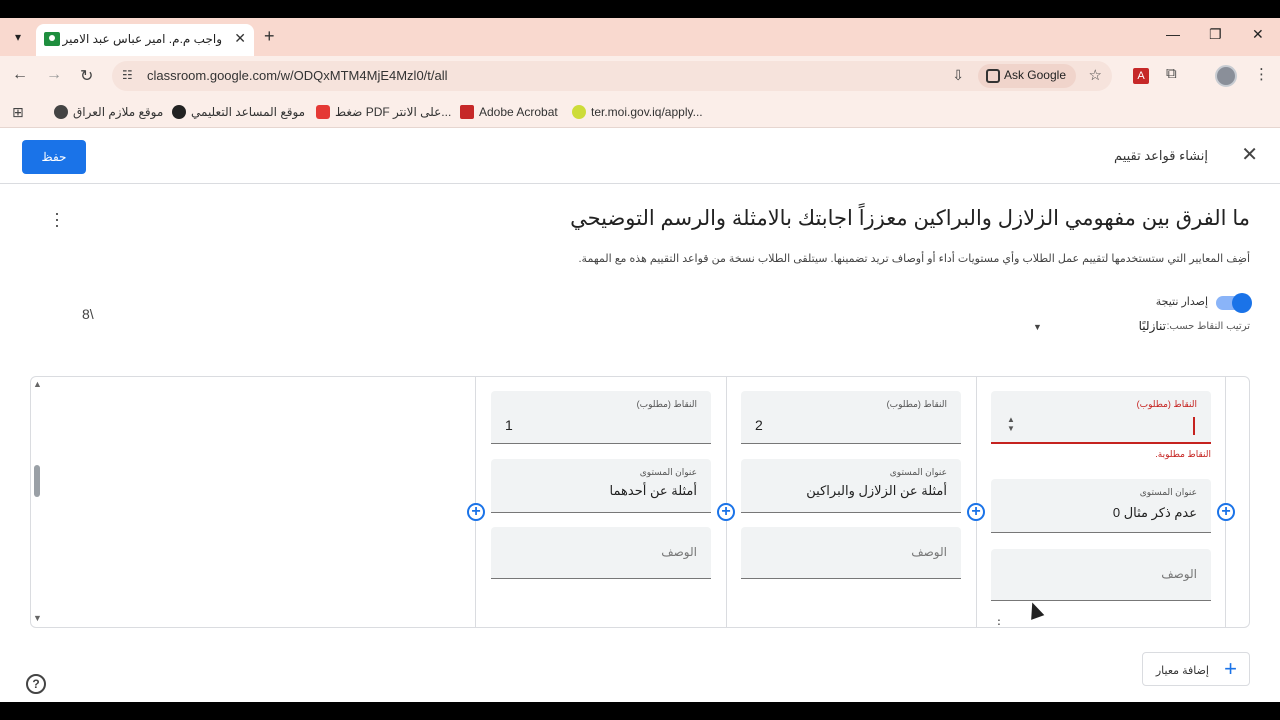  What do you see at coordinates (601, 417) in the screenshot?
I see `points-field: النقاط (مطلوب) 1` at bounding box center [601, 417].